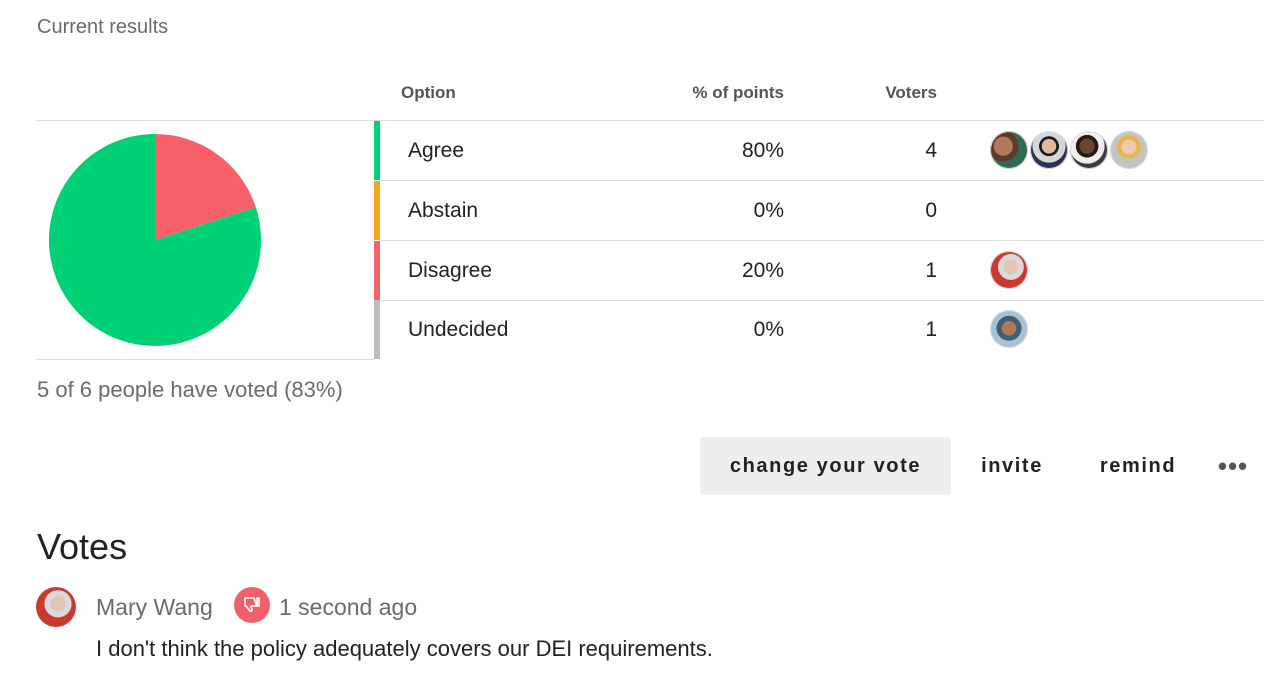  I want to click on result-row-abstain: Abstain 0% 0, so click(819, 211).